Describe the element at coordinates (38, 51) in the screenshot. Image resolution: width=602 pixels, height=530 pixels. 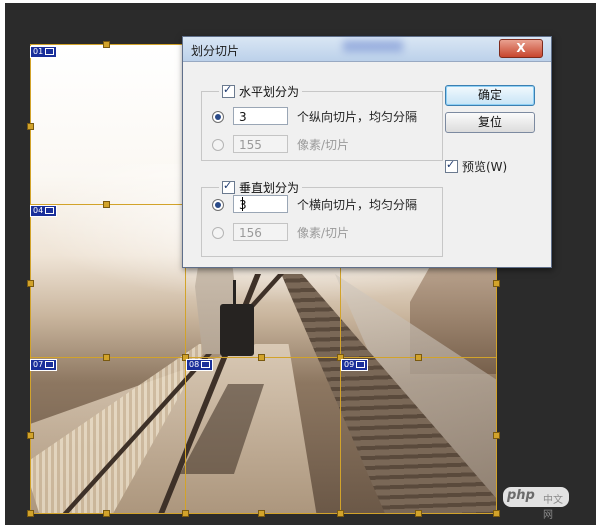
I see `slice-number: 01` at that location.